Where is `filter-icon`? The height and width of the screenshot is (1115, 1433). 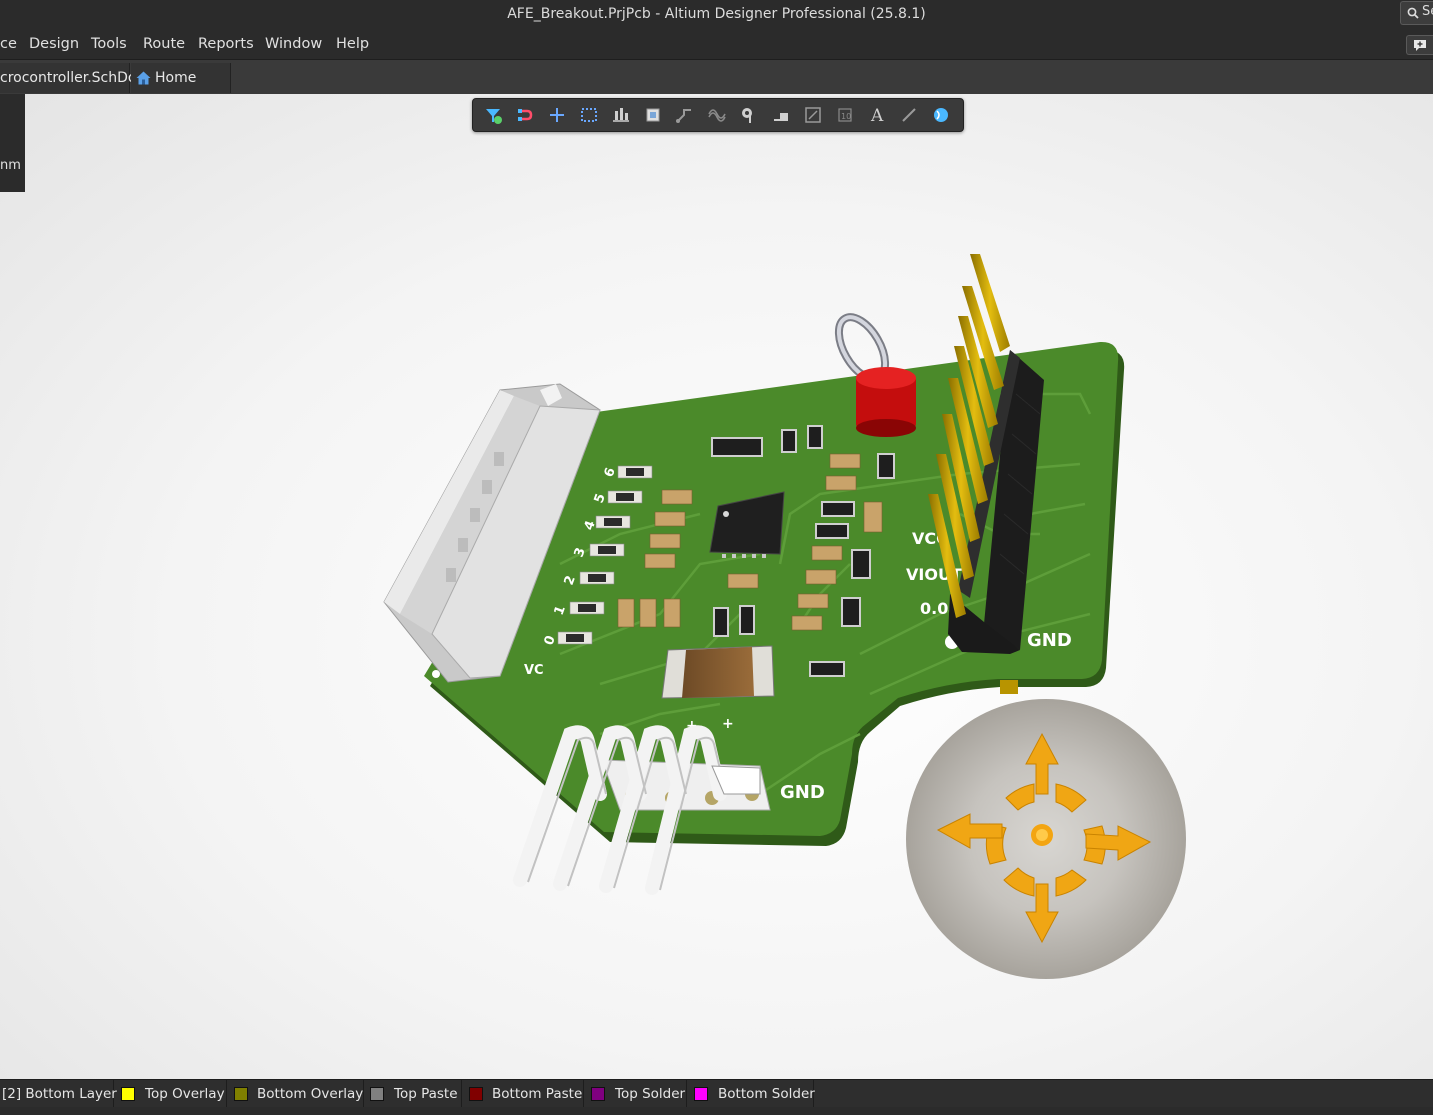
filter-icon is located at coordinates (493, 115).